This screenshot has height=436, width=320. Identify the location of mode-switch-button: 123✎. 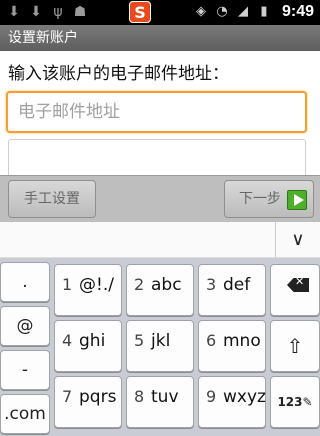
(295, 402).